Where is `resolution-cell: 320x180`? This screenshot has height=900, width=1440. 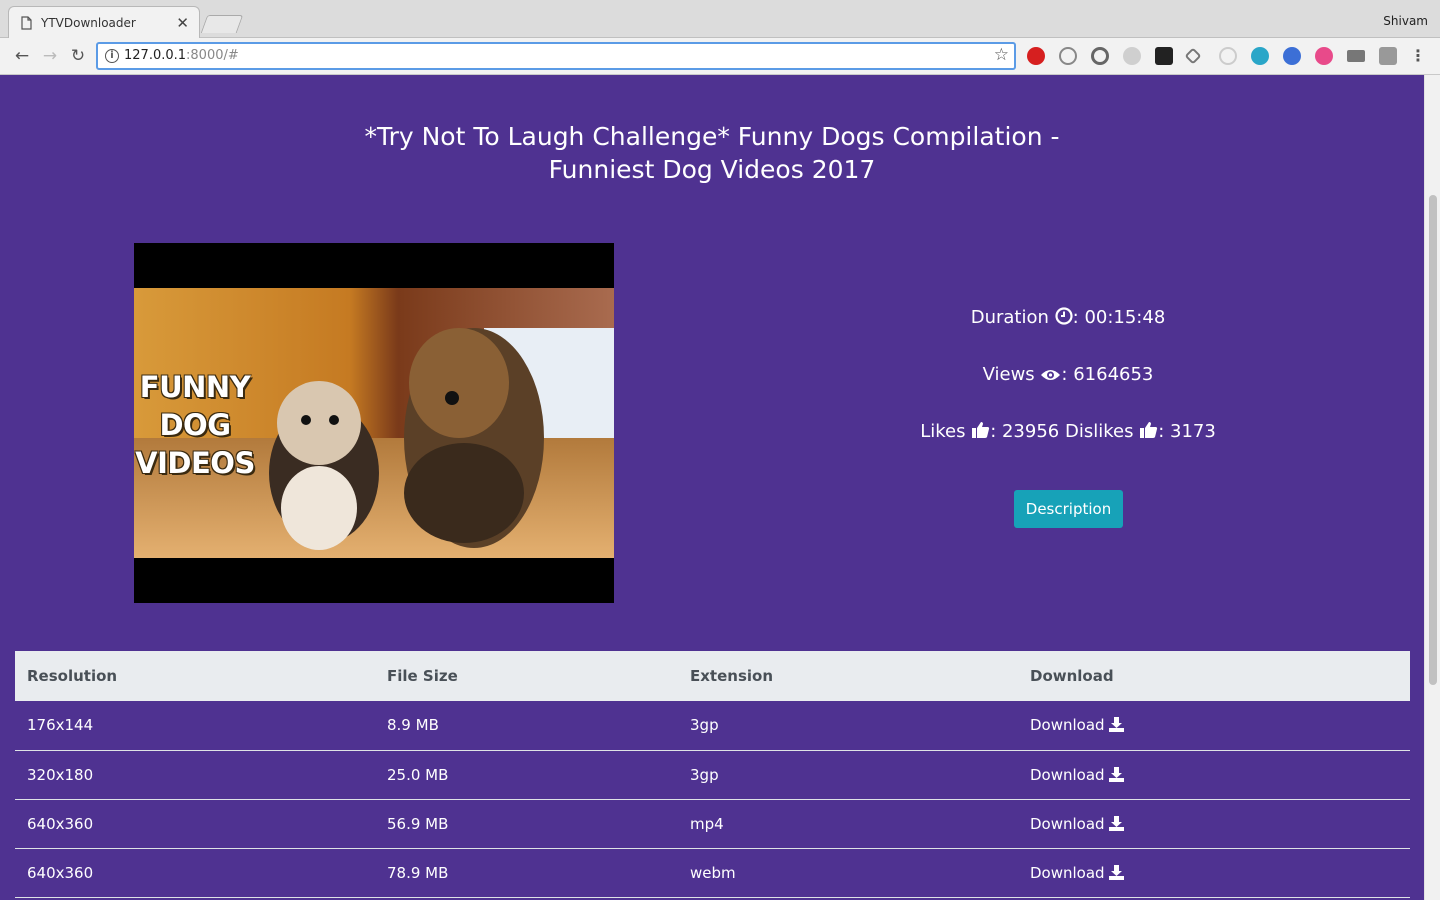
resolution-cell: 320x180 is located at coordinates (195, 775).